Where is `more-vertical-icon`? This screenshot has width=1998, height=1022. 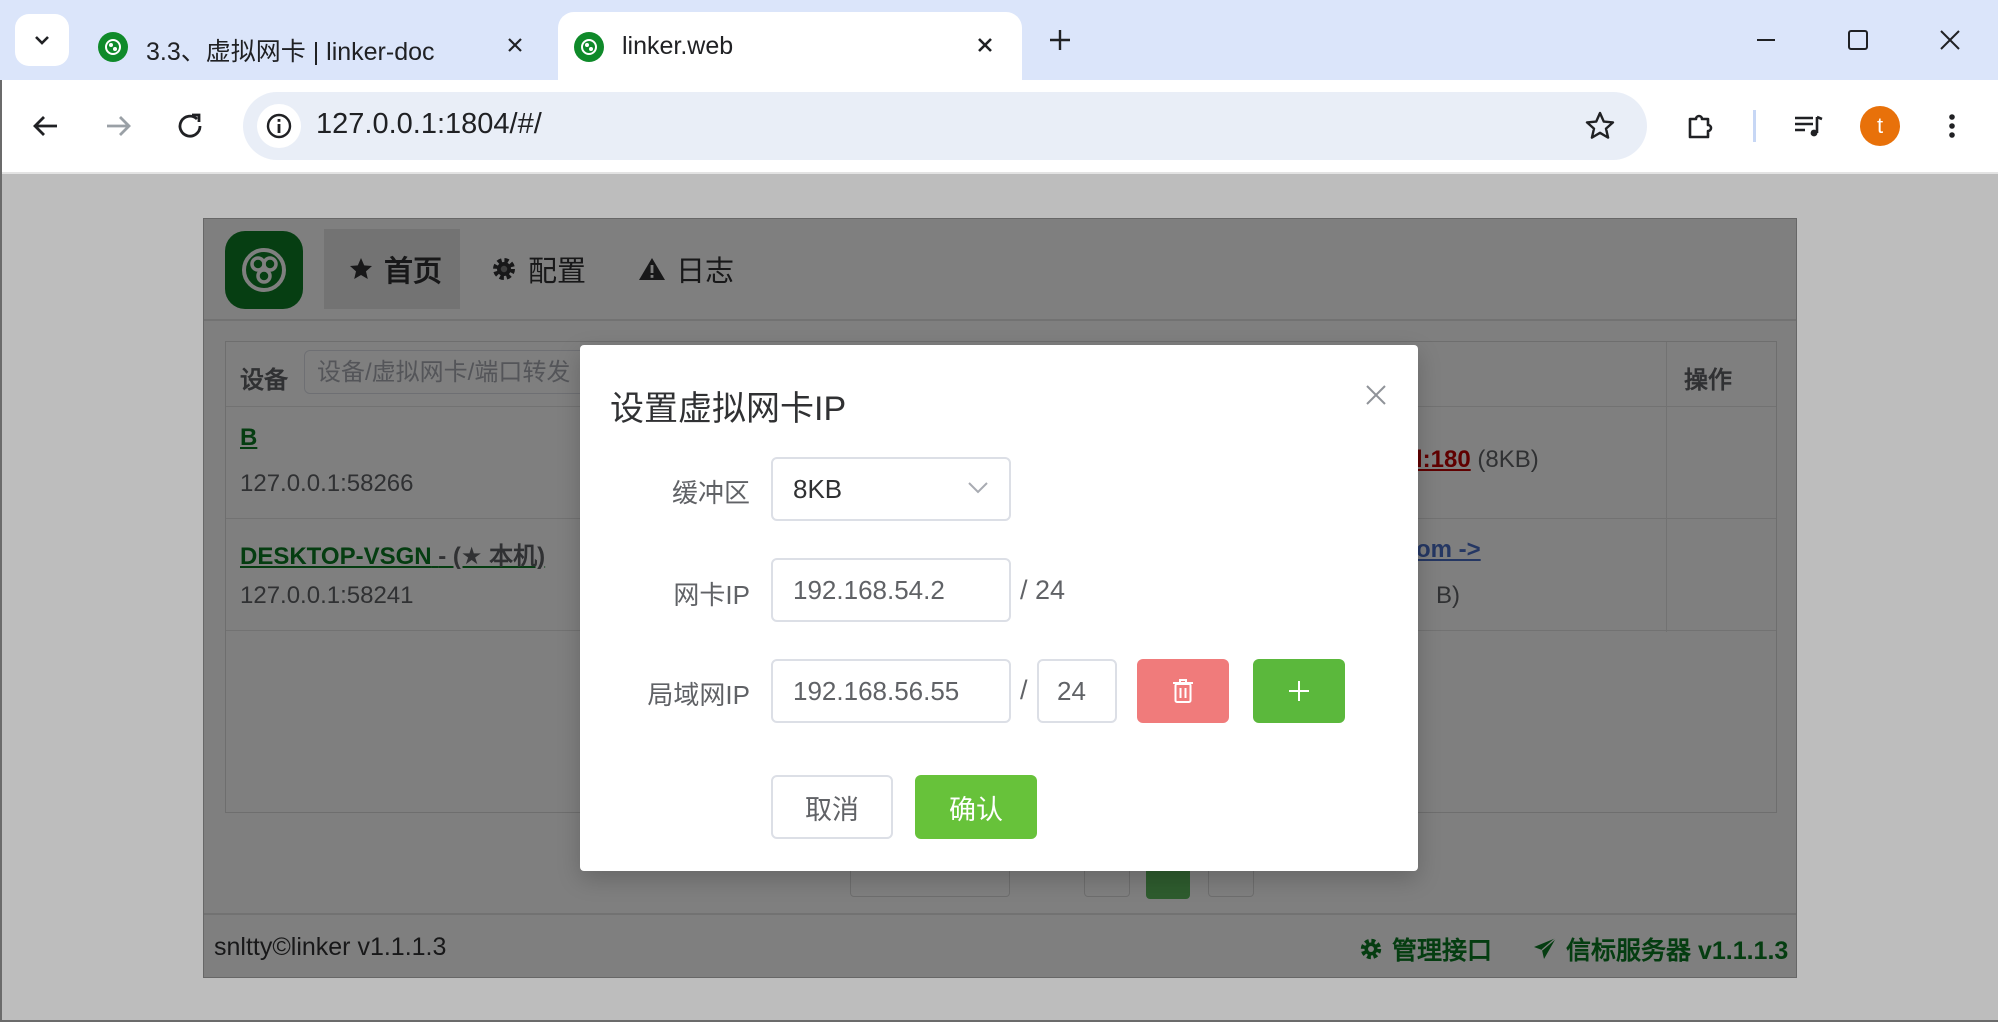
more-vertical-icon is located at coordinates (1952, 126).